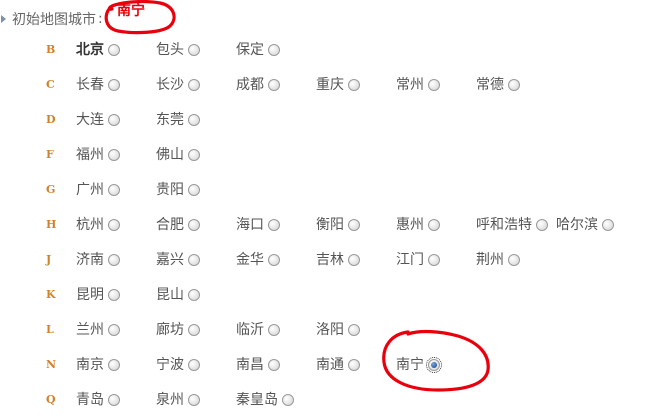  What do you see at coordinates (170, 85) in the screenshot?
I see `city-name: 长沙` at bounding box center [170, 85].